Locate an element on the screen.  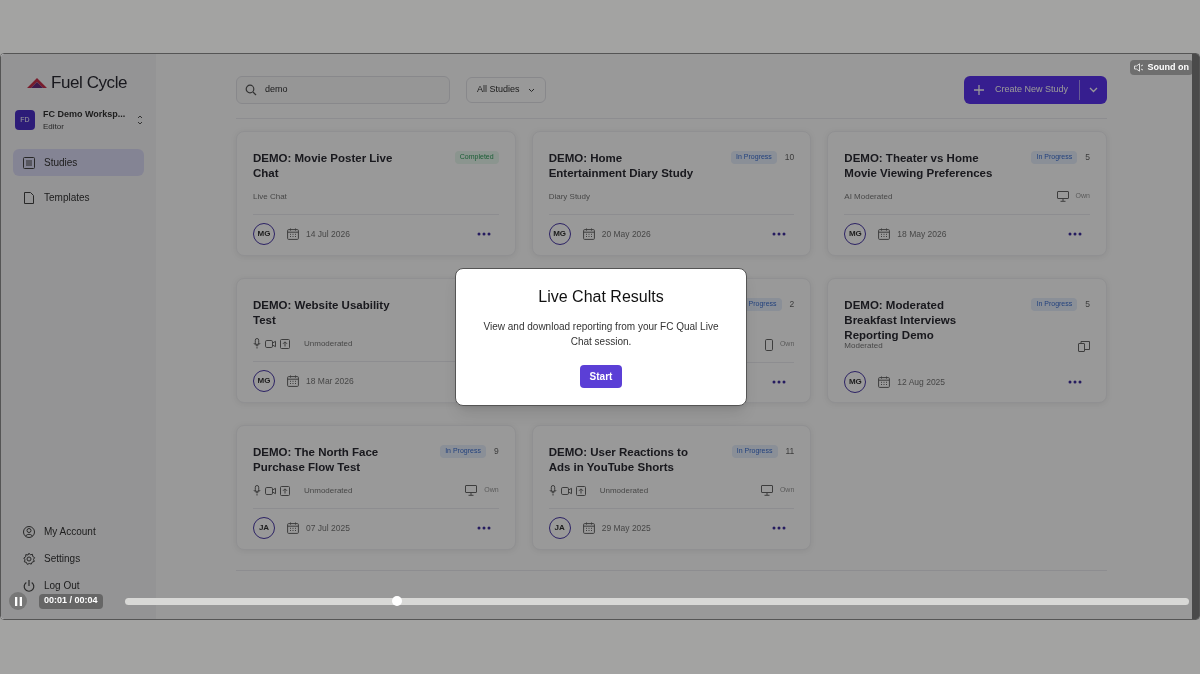
sound-button: Sound on is located at coordinates (1161, 67).